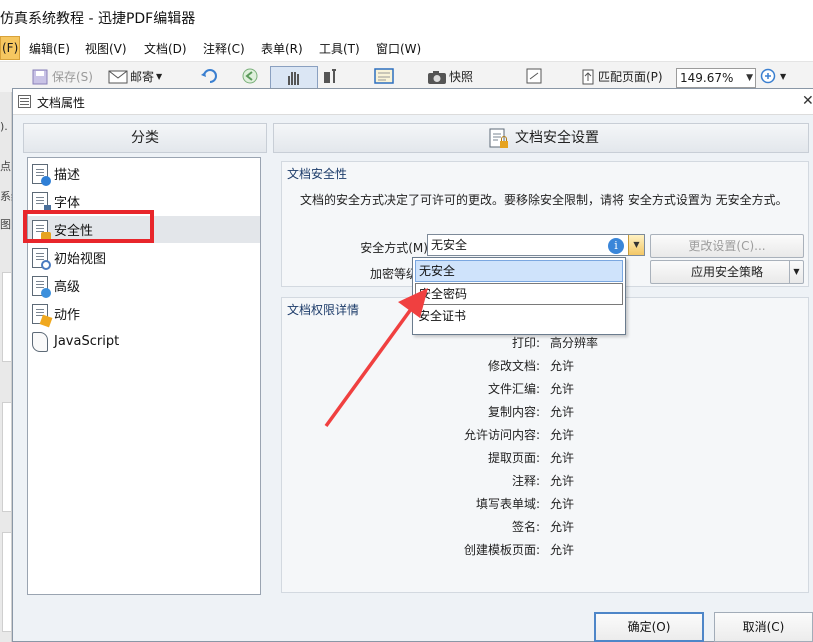 The width and height of the screenshot is (813, 642). I want to click on apply-security-policy-button: 应用安全策略 ▼, so click(727, 272).